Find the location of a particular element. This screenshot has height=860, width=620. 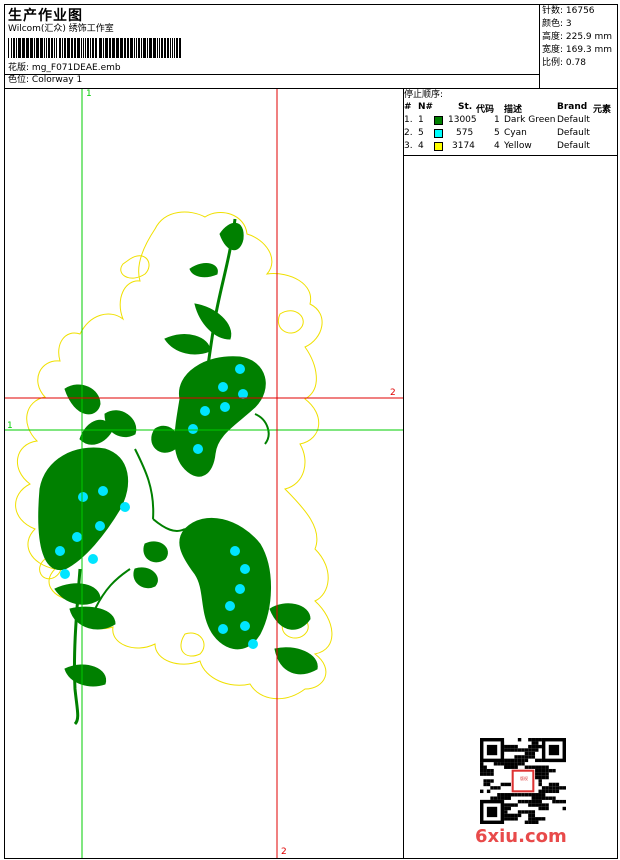

row-stitches: 3174 is located at coordinates (463, 146).